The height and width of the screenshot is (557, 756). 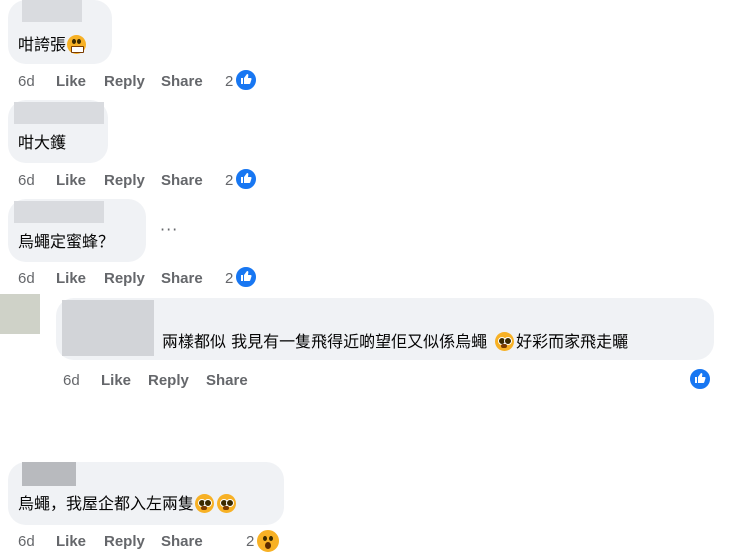 I want to click on comment-text: 烏蠅定蜜蜂？, so click(x=66, y=241).